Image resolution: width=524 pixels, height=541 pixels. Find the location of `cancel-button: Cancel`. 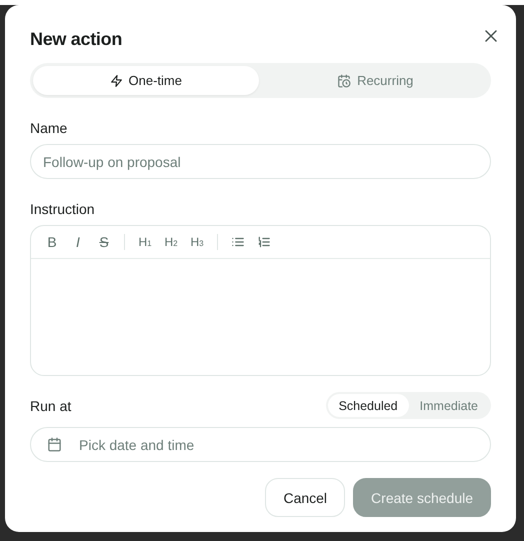

cancel-button: Cancel is located at coordinates (305, 497).